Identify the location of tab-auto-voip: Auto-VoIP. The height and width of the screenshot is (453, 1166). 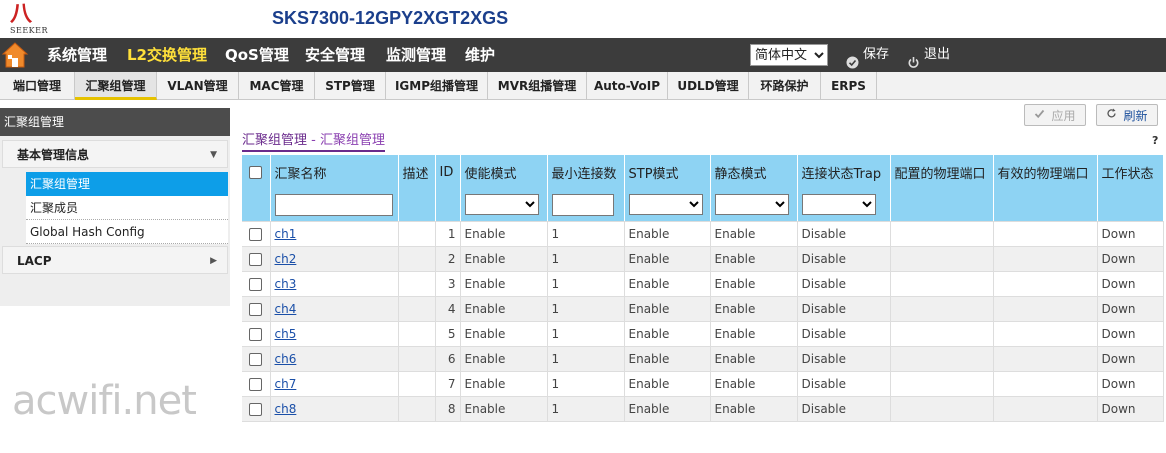
(627, 86).